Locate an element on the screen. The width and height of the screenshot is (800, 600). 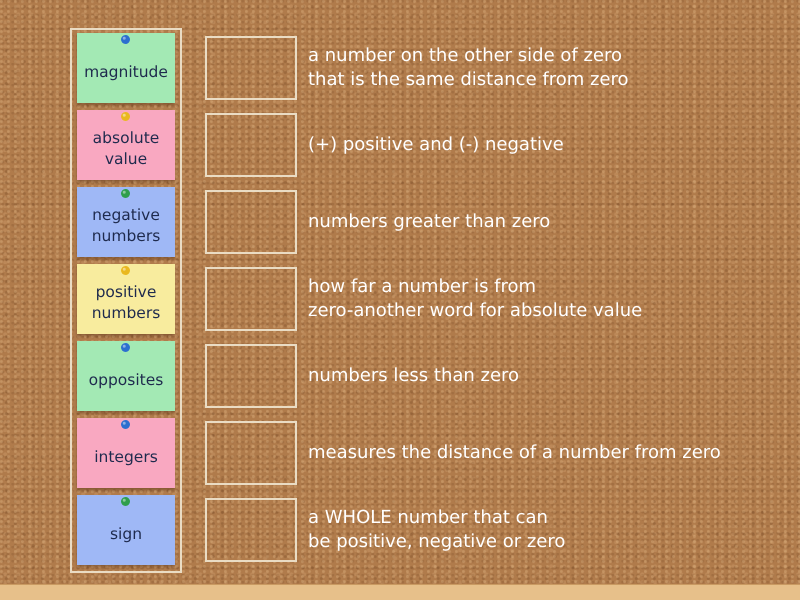
word-card: negative numbers is located at coordinates (126, 222).